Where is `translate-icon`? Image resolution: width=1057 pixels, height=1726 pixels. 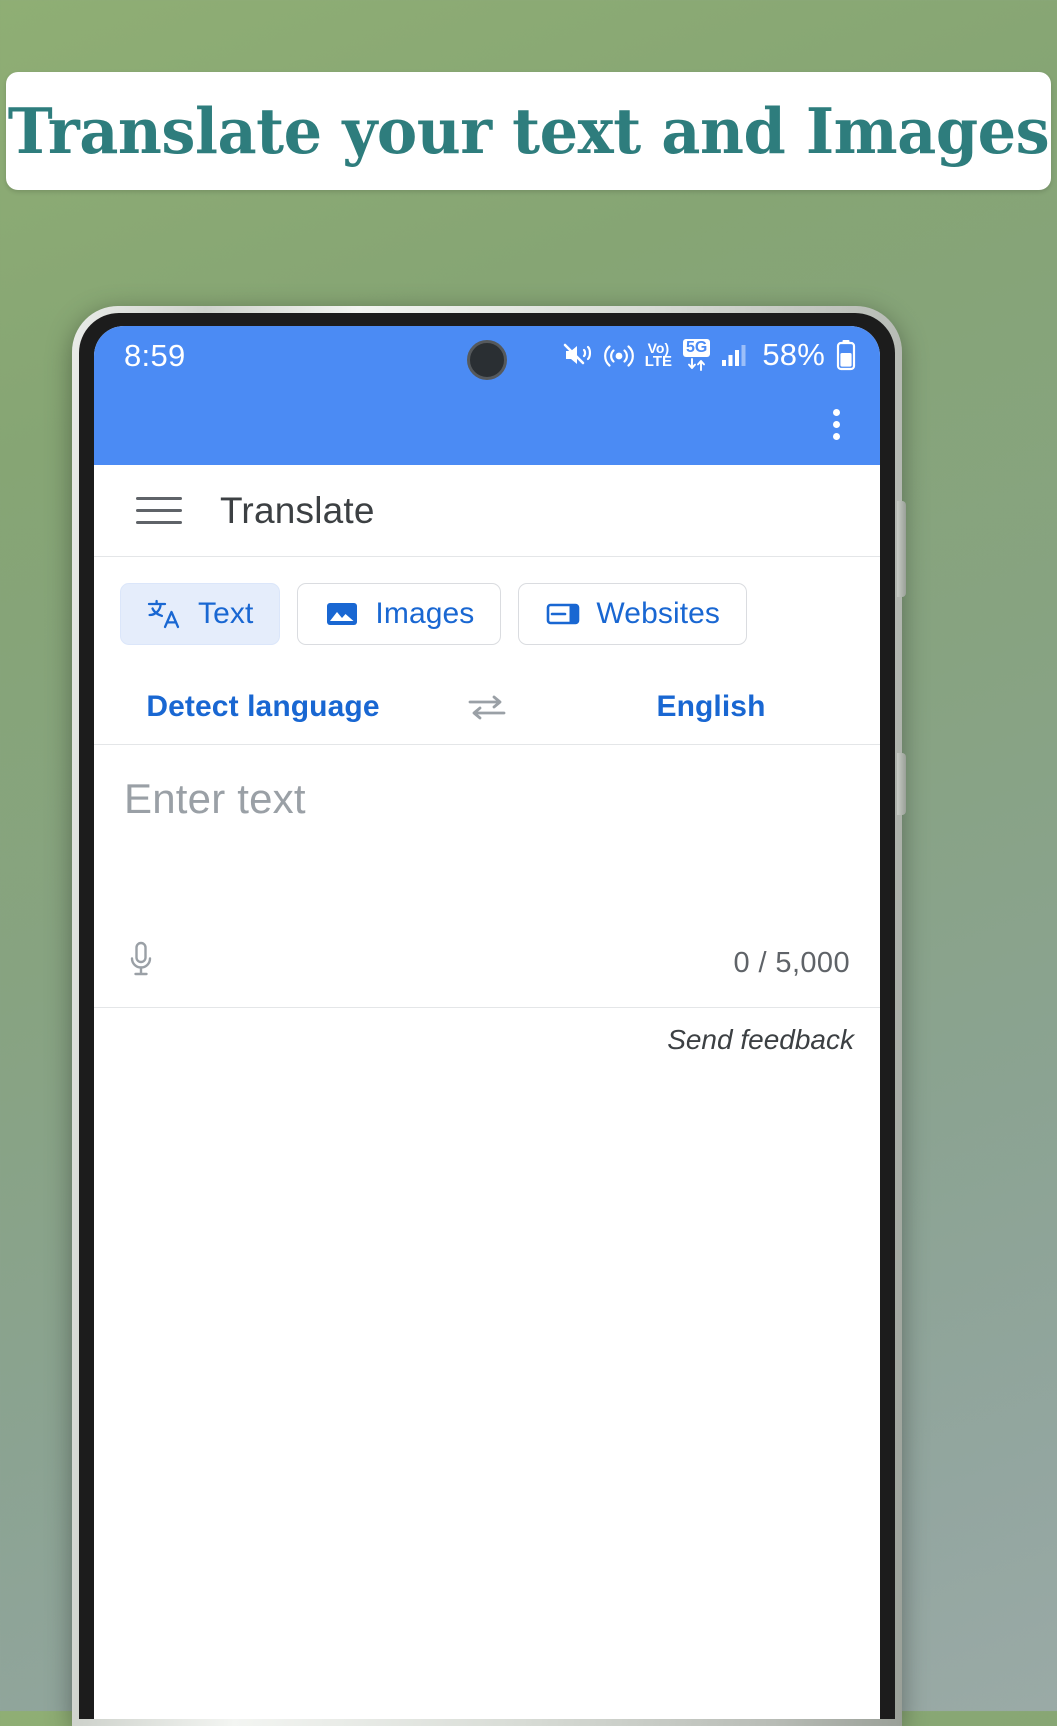 translate-icon is located at coordinates (165, 614).